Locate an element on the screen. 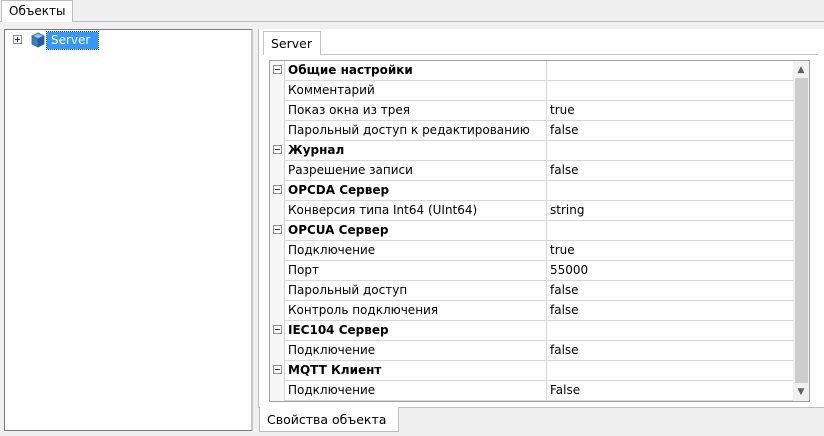 This screenshot has height=436, width=824. property-name: Конверсия типа Int64 (UInt64) is located at coordinates (416, 210).